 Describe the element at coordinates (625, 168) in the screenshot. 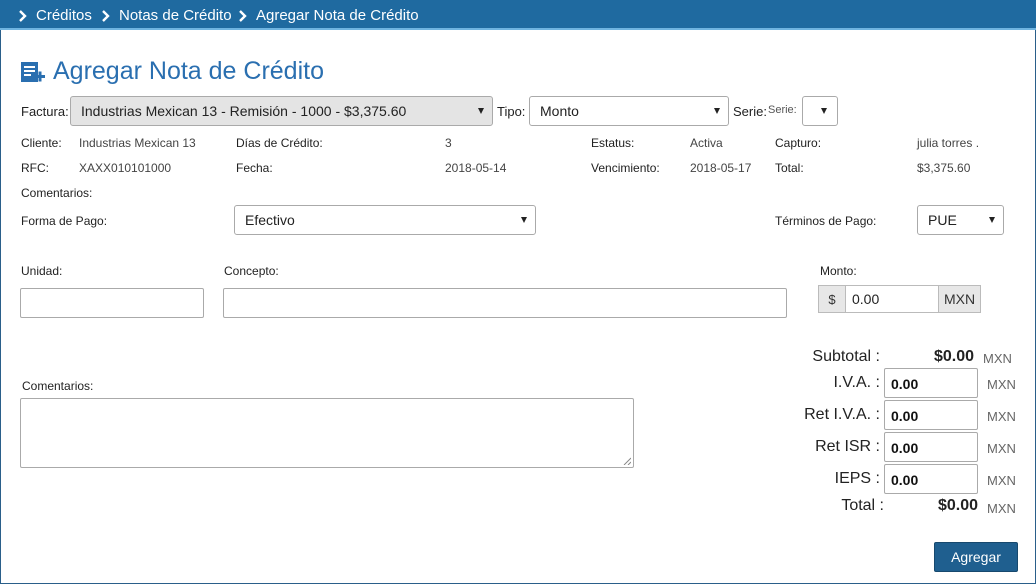

I see `vencimiento-label: Vencimiento:` at that location.